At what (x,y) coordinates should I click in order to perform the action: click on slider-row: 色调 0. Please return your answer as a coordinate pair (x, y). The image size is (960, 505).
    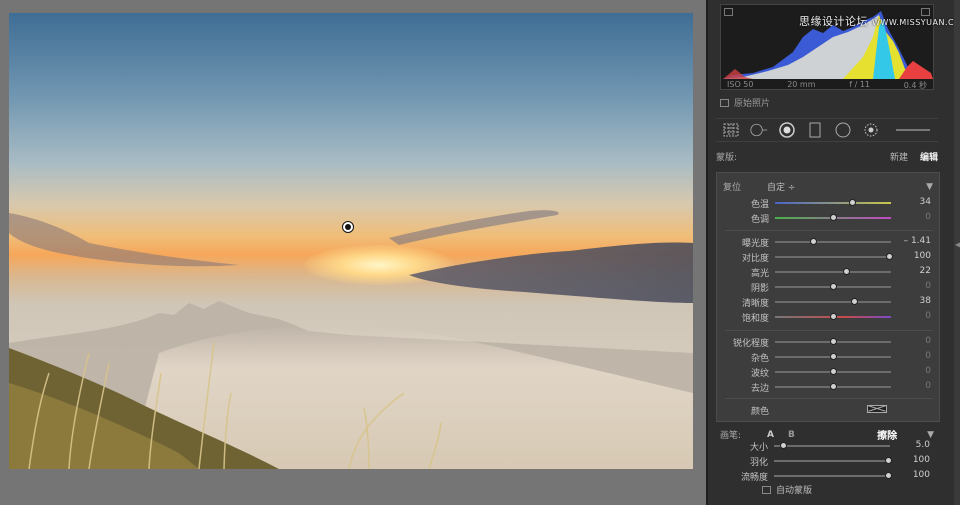
    Looking at the image, I should click on (829, 218).